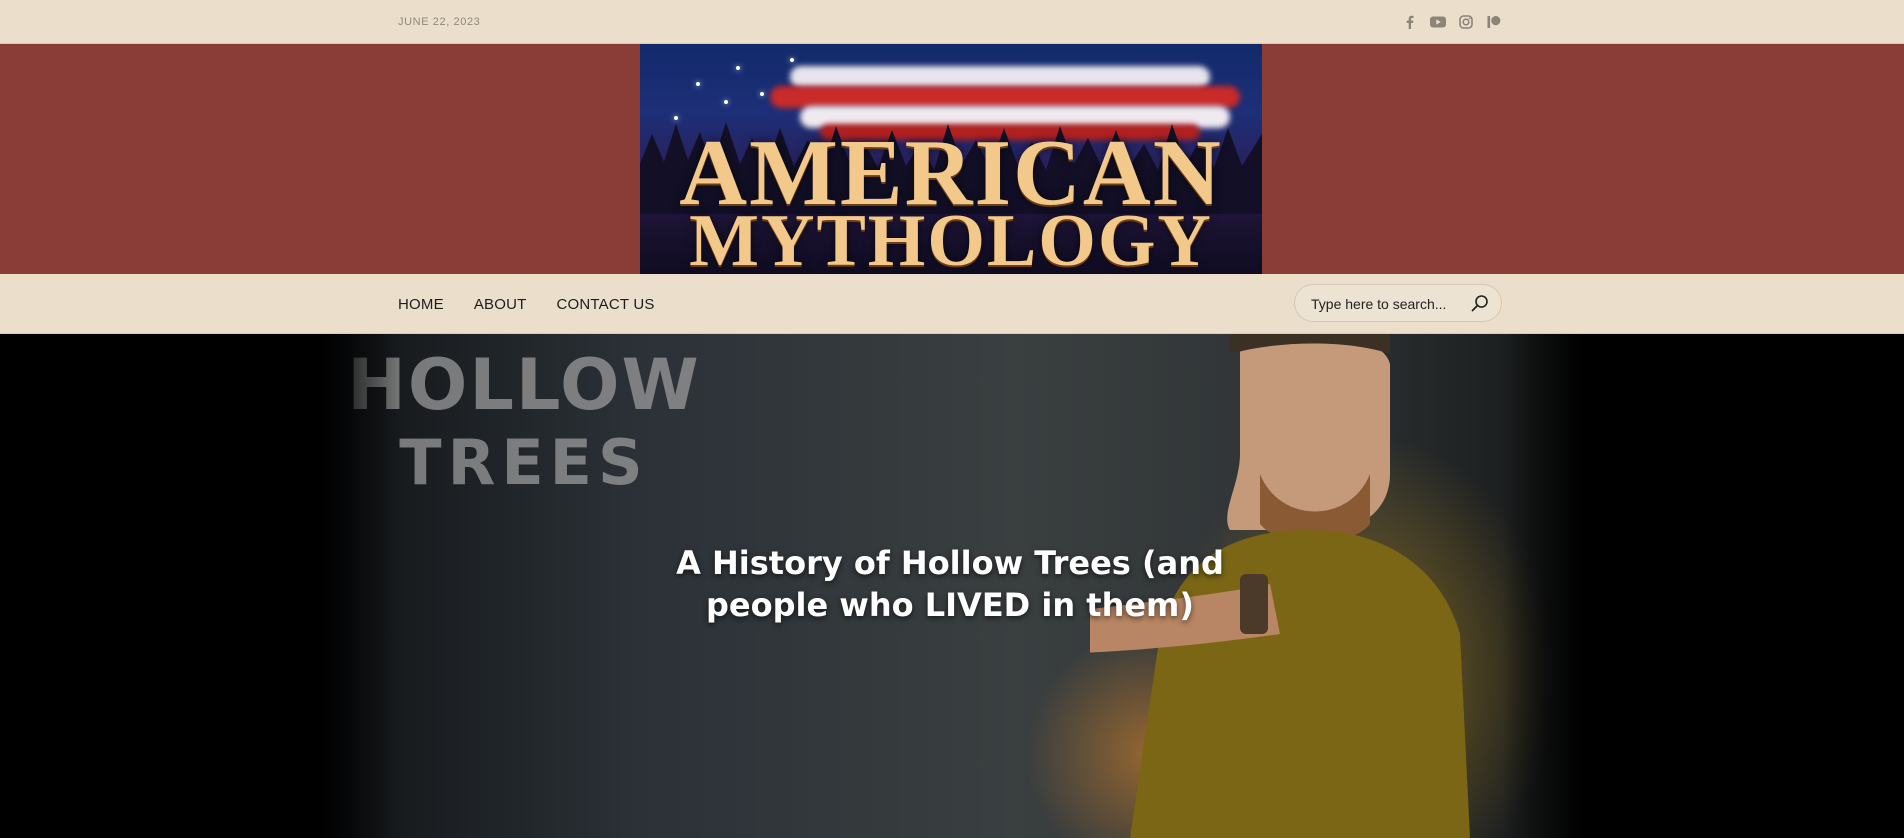  I want to click on nav-item-about: ABOUT, so click(500, 304).